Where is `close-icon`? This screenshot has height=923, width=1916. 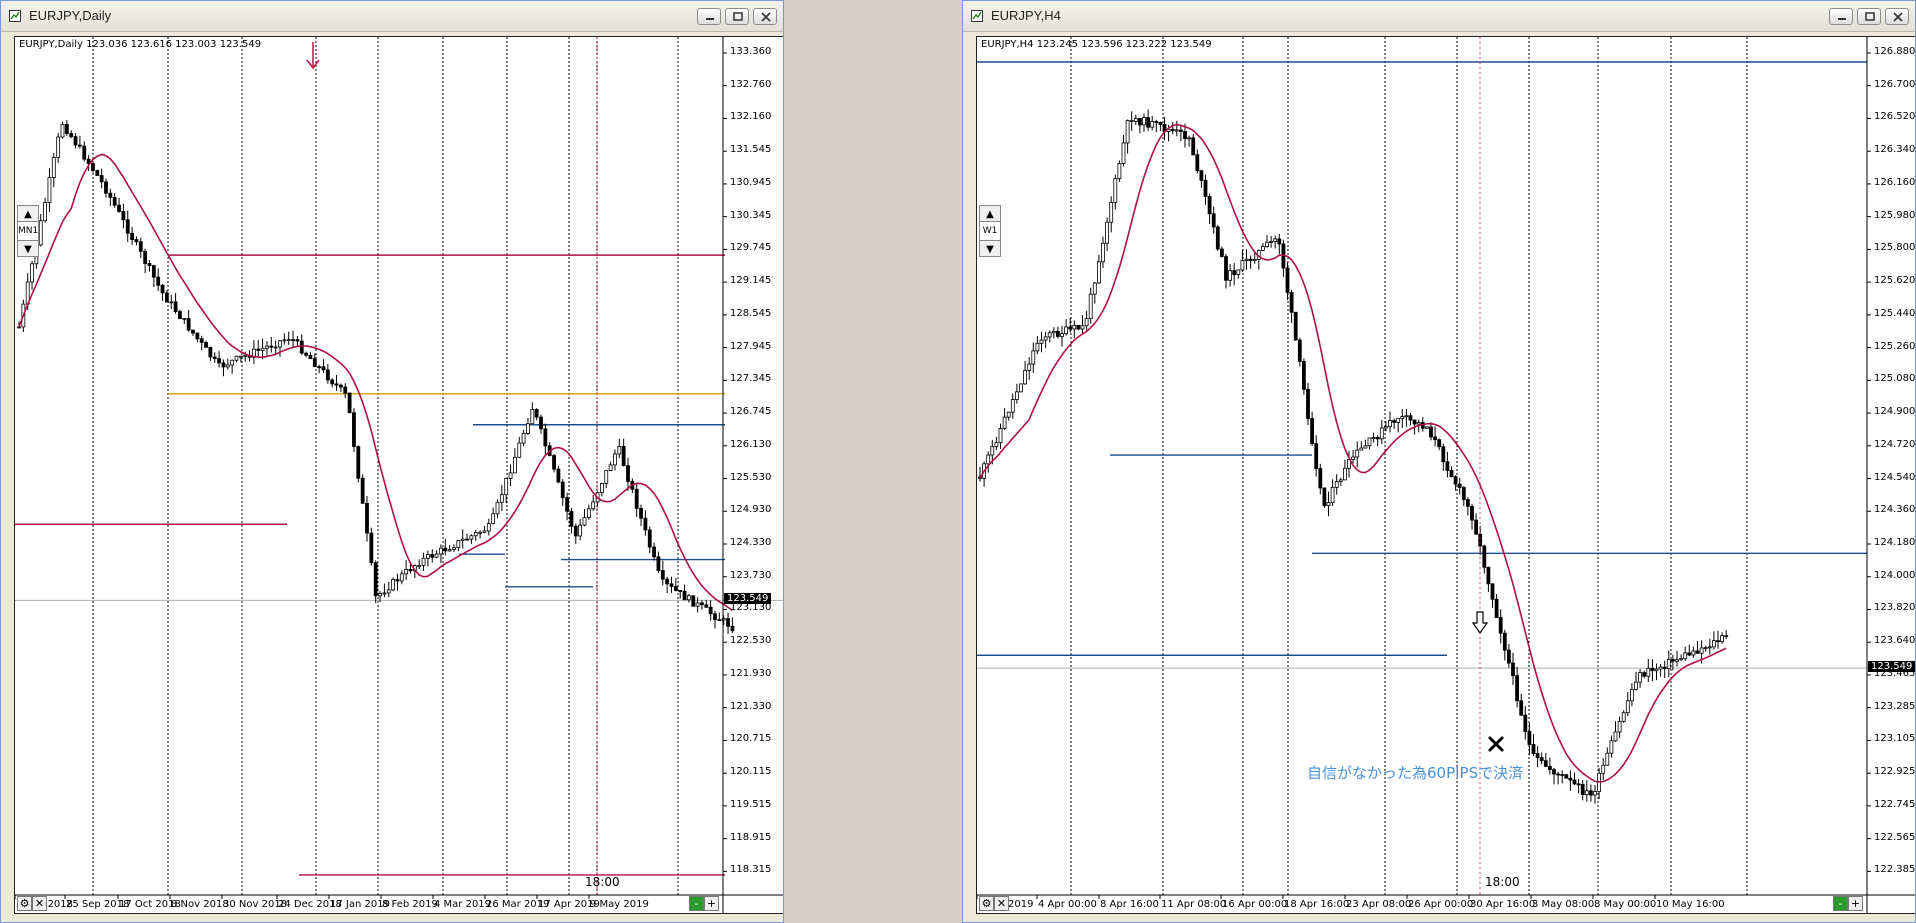 close-icon is located at coordinates (766, 17).